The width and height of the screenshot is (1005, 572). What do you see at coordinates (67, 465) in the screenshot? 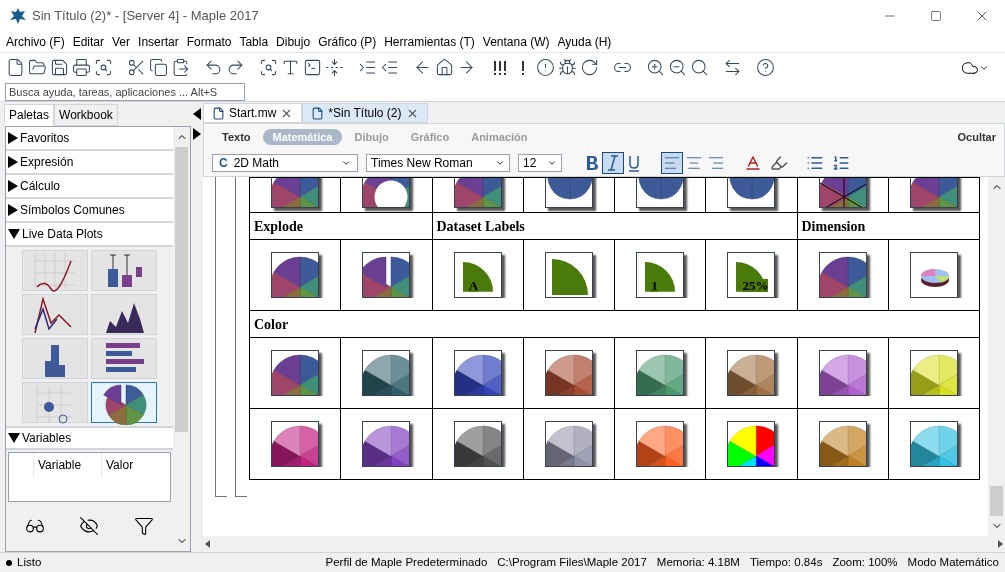
I see `column-header: Variable` at bounding box center [67, 465].